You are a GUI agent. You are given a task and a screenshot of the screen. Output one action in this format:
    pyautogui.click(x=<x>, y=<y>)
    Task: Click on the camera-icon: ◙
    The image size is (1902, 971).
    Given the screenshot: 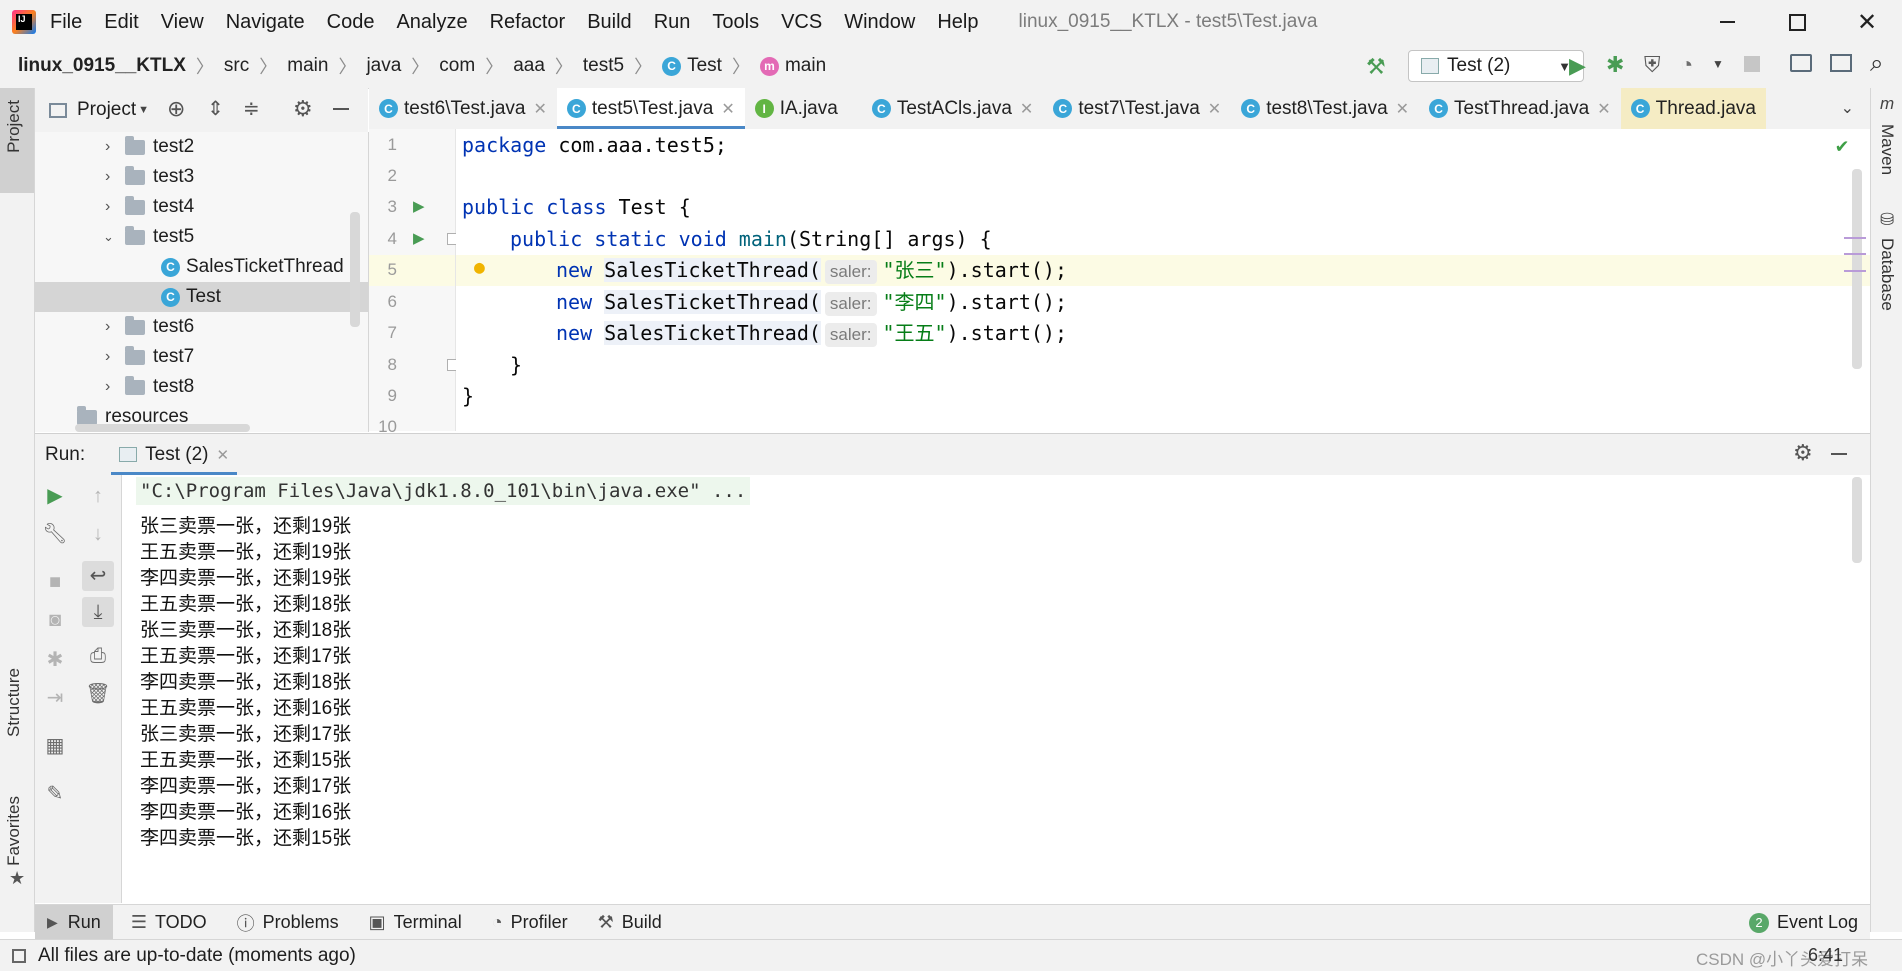 What is the action you would take?
    pyautogui.click(x=55, y=620)
    